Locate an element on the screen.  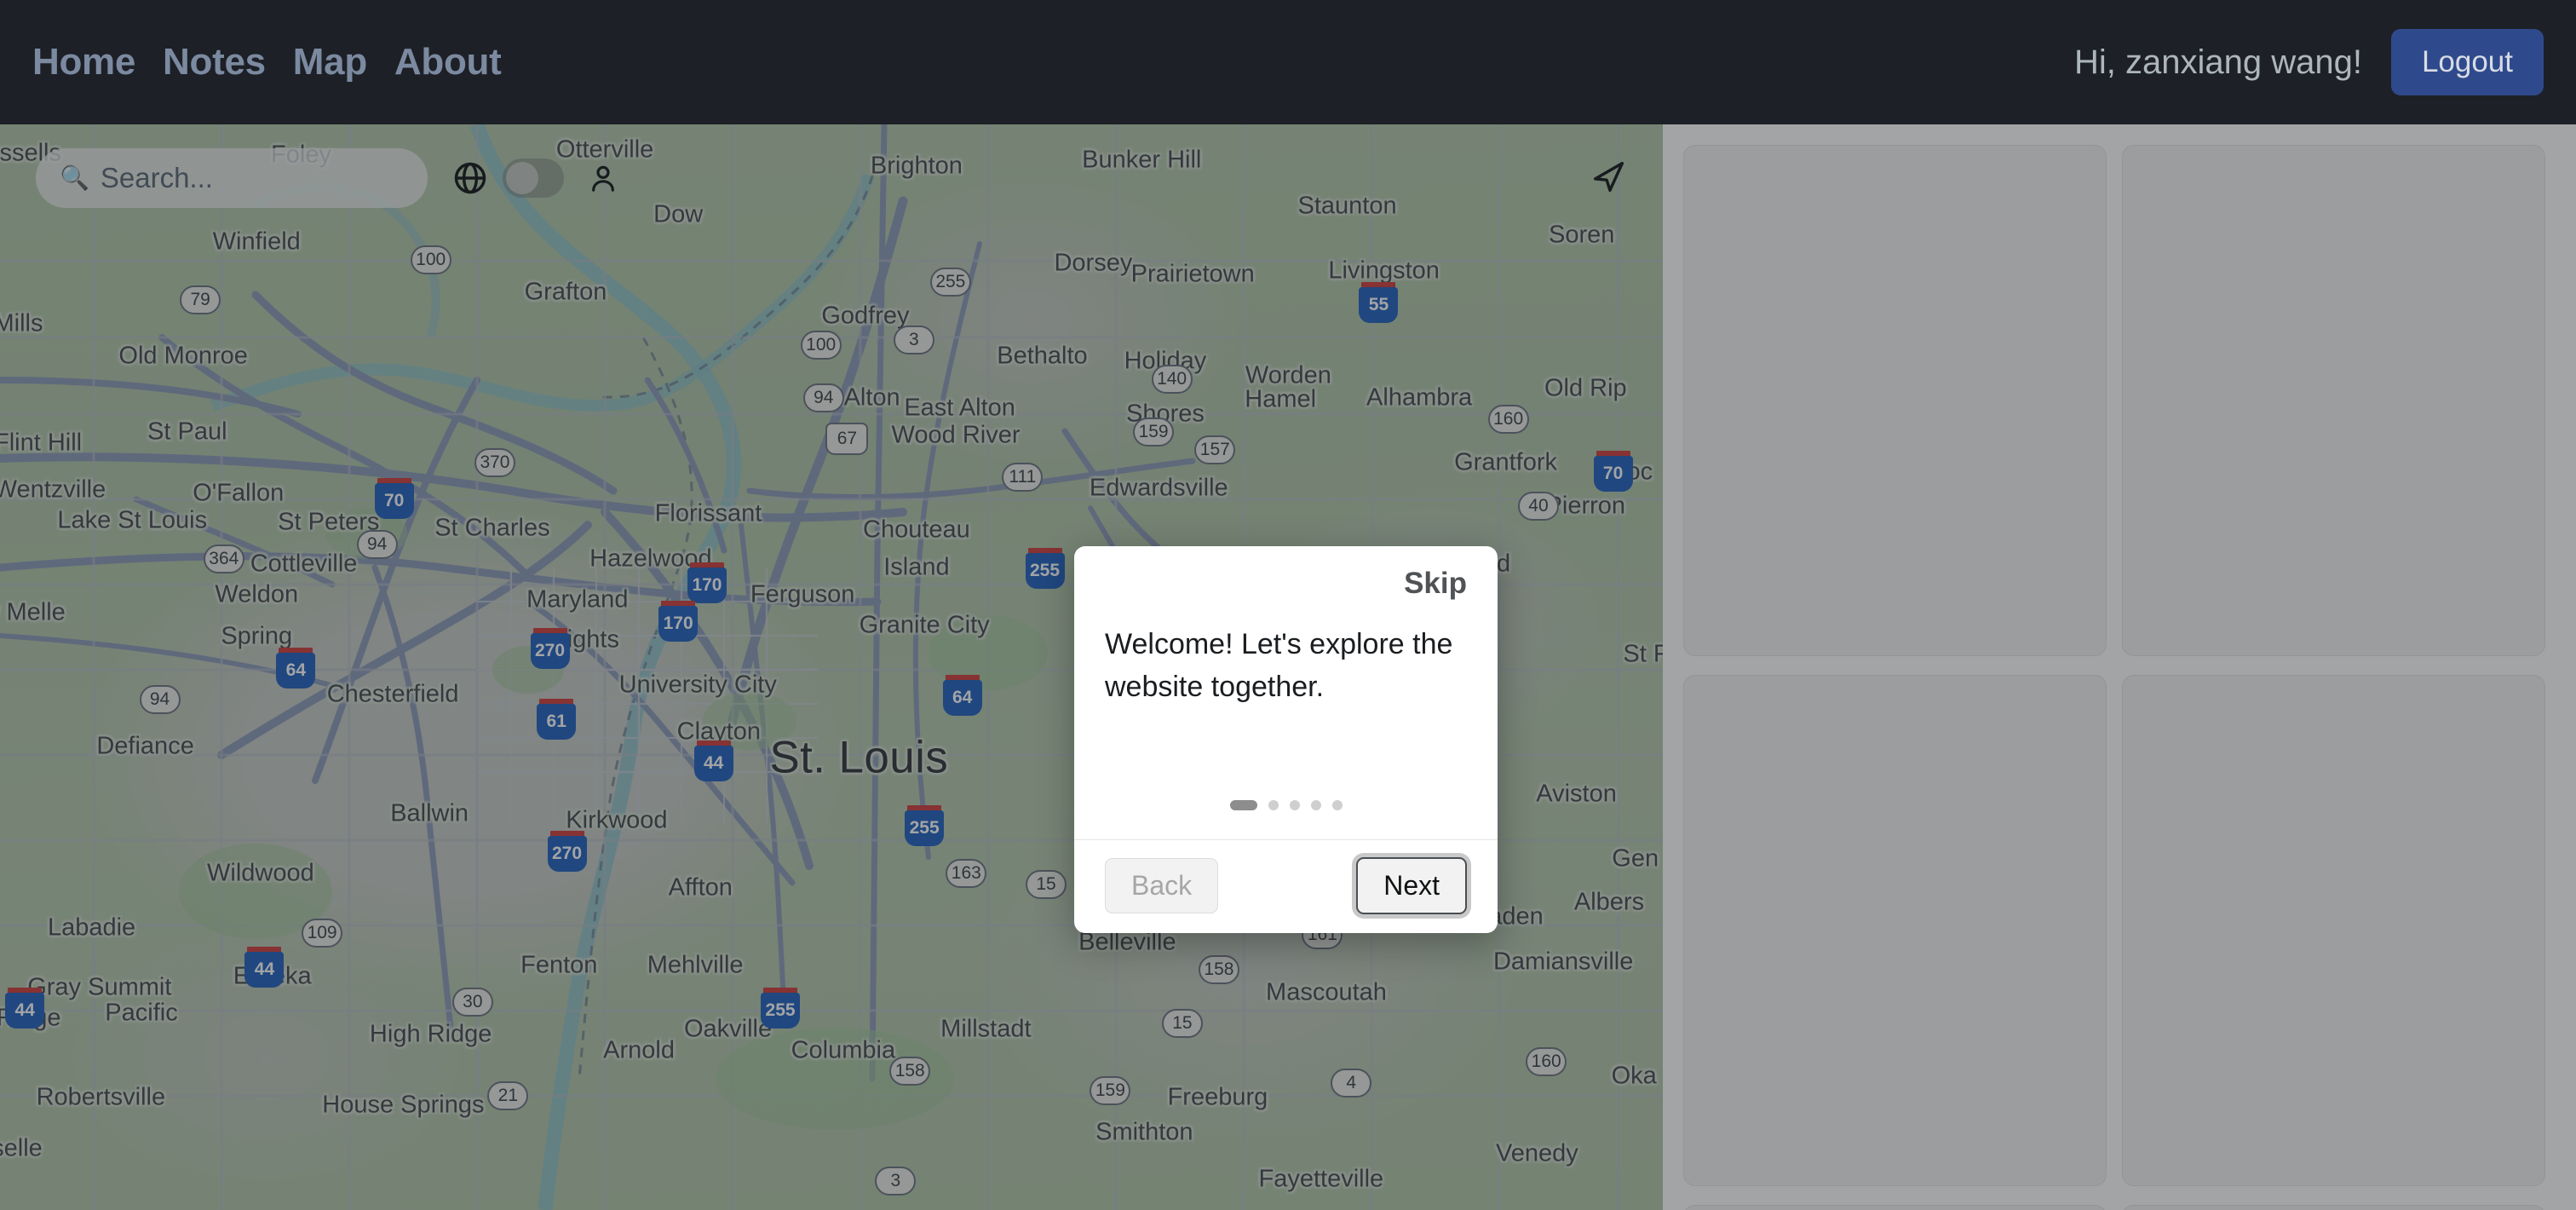
nav-right-group: Hi, zanxiang wang! Logout is located at coordinates (2309, 62).